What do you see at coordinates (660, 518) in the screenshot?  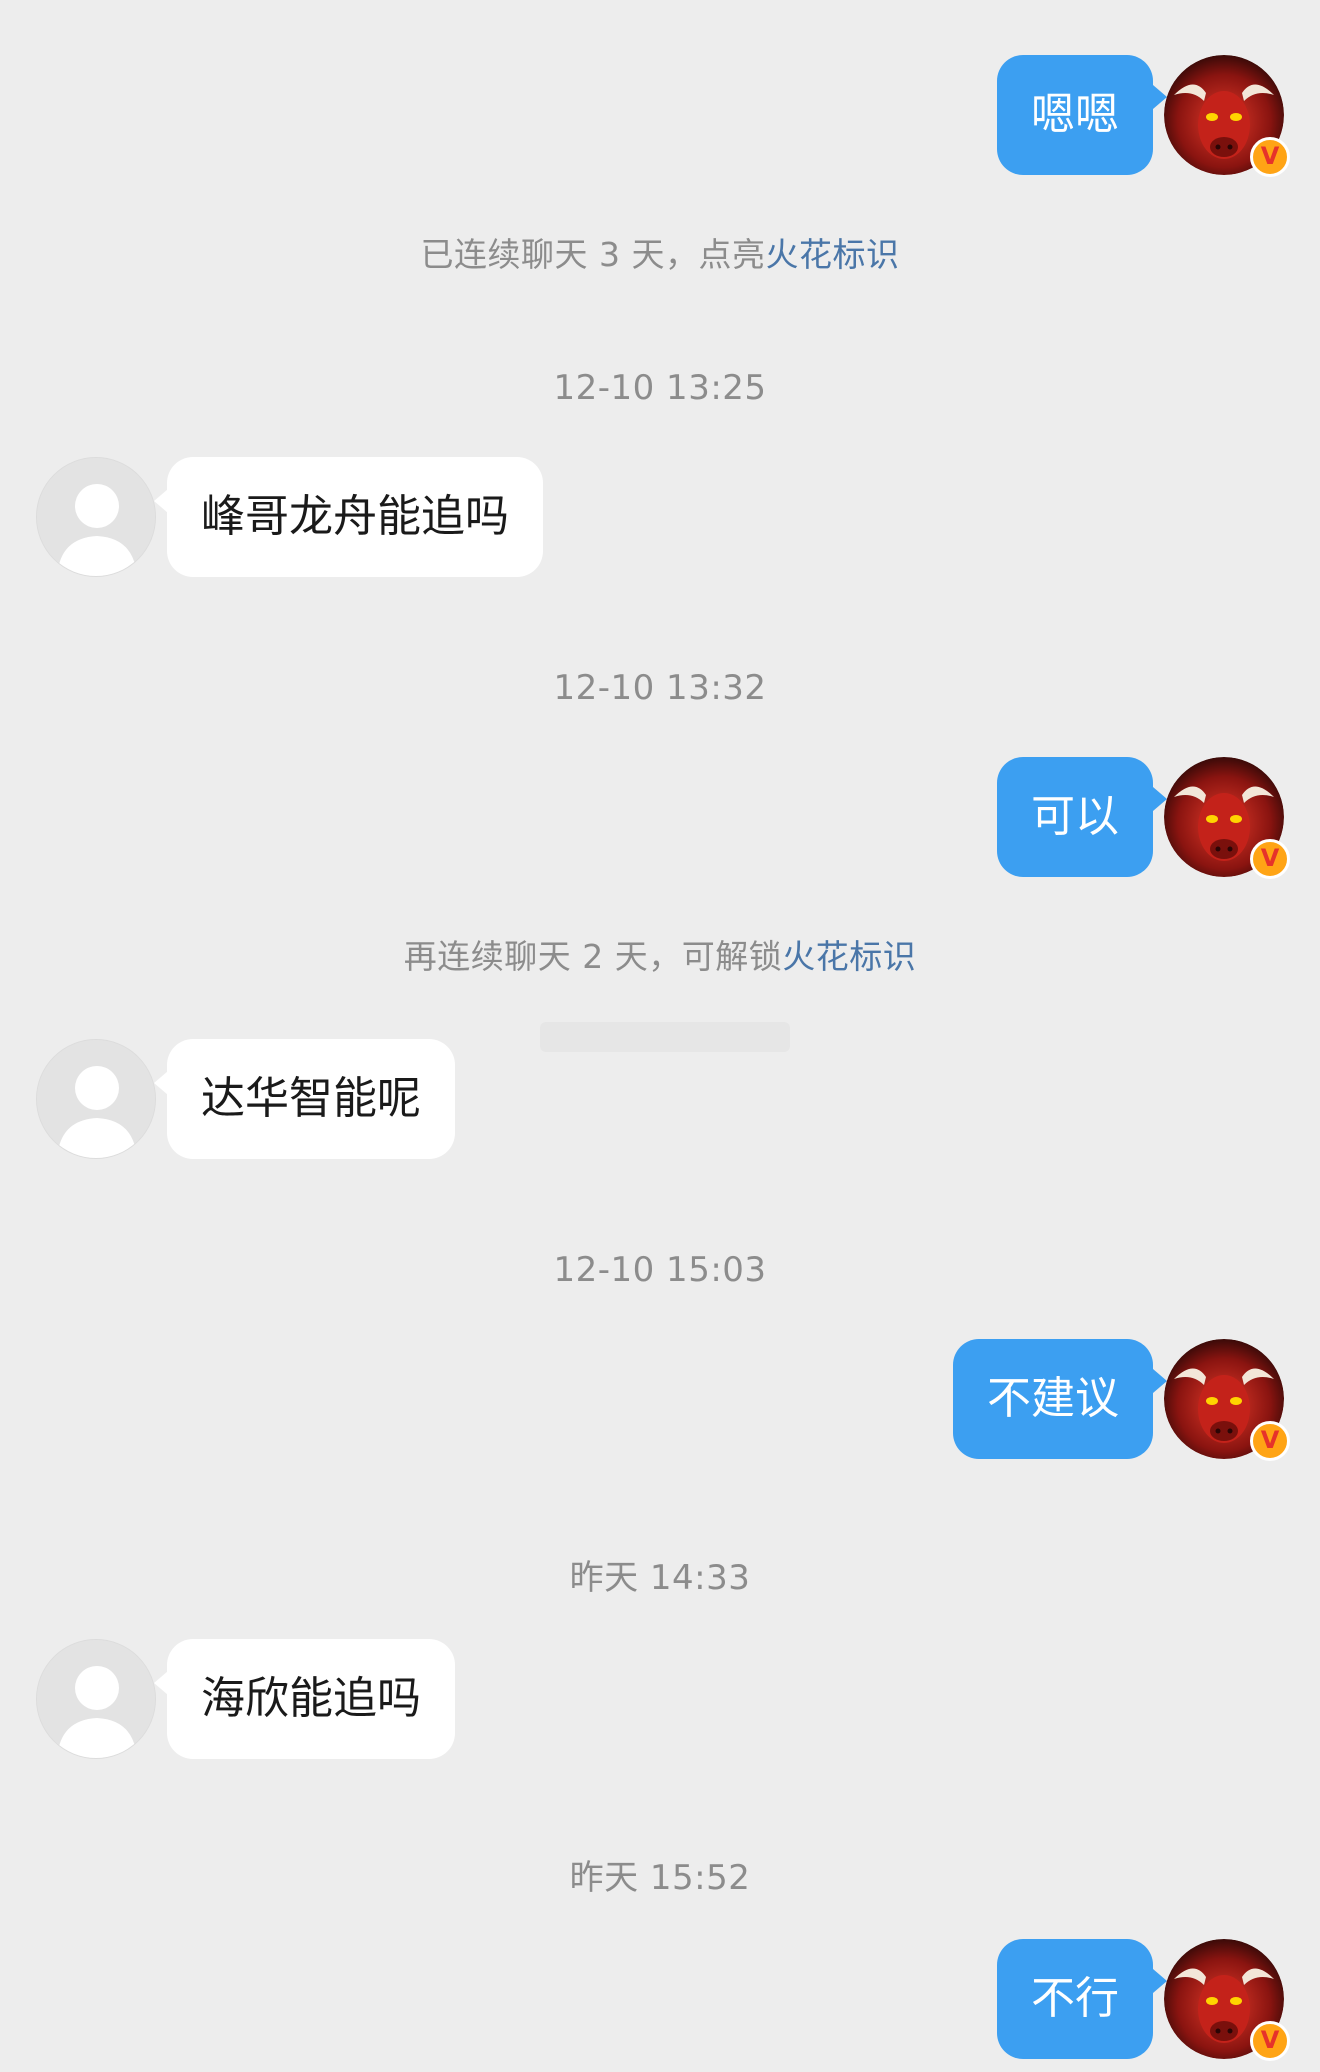 I see `message-row-incoming: 峰哥龙舟能追吗` at bounding box center [660, 518].